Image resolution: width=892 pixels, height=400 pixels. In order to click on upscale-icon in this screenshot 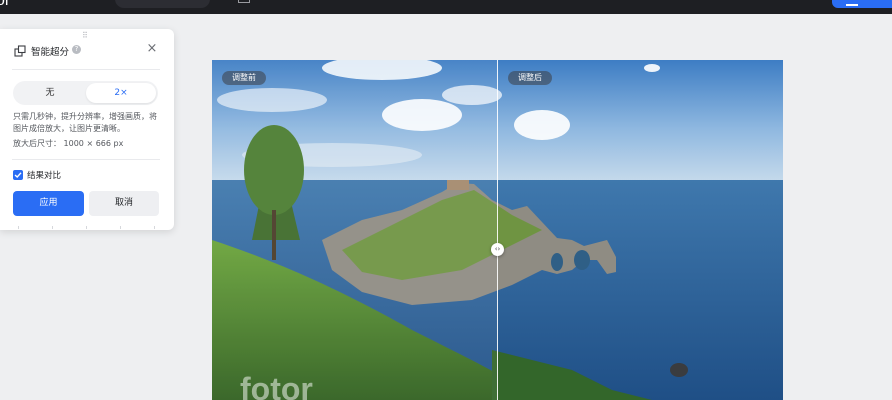, I will do `click(20, 51)`.